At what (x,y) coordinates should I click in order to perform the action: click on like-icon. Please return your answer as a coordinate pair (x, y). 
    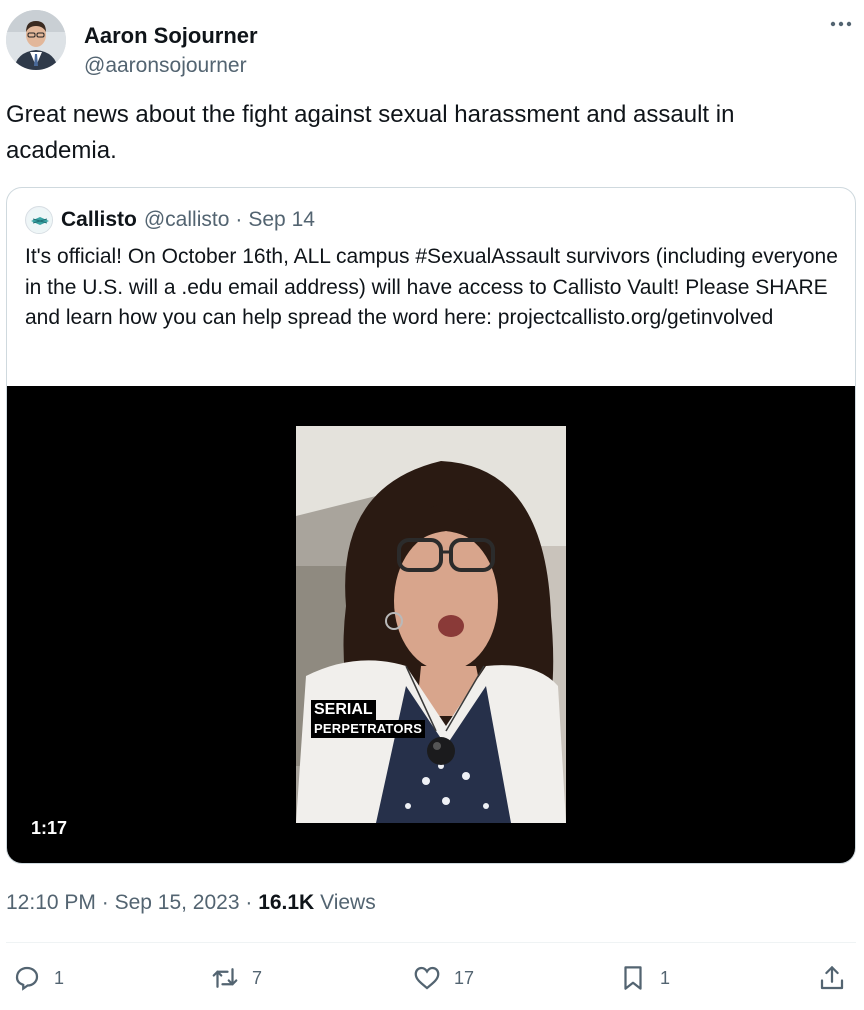
    Looking at the image, I should click on (427, 978).